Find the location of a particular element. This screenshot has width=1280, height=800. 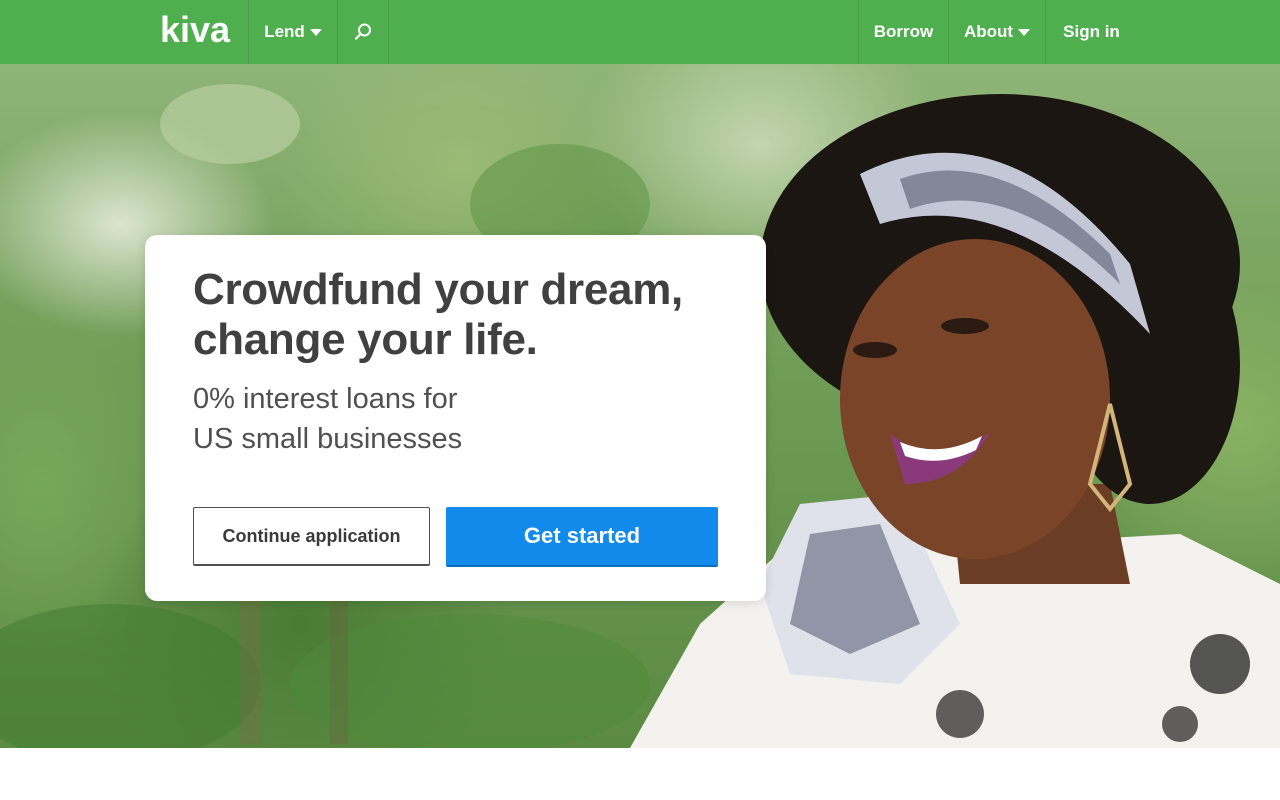

nav-borrow-link: Borrow is located at coordinates (903, 32).